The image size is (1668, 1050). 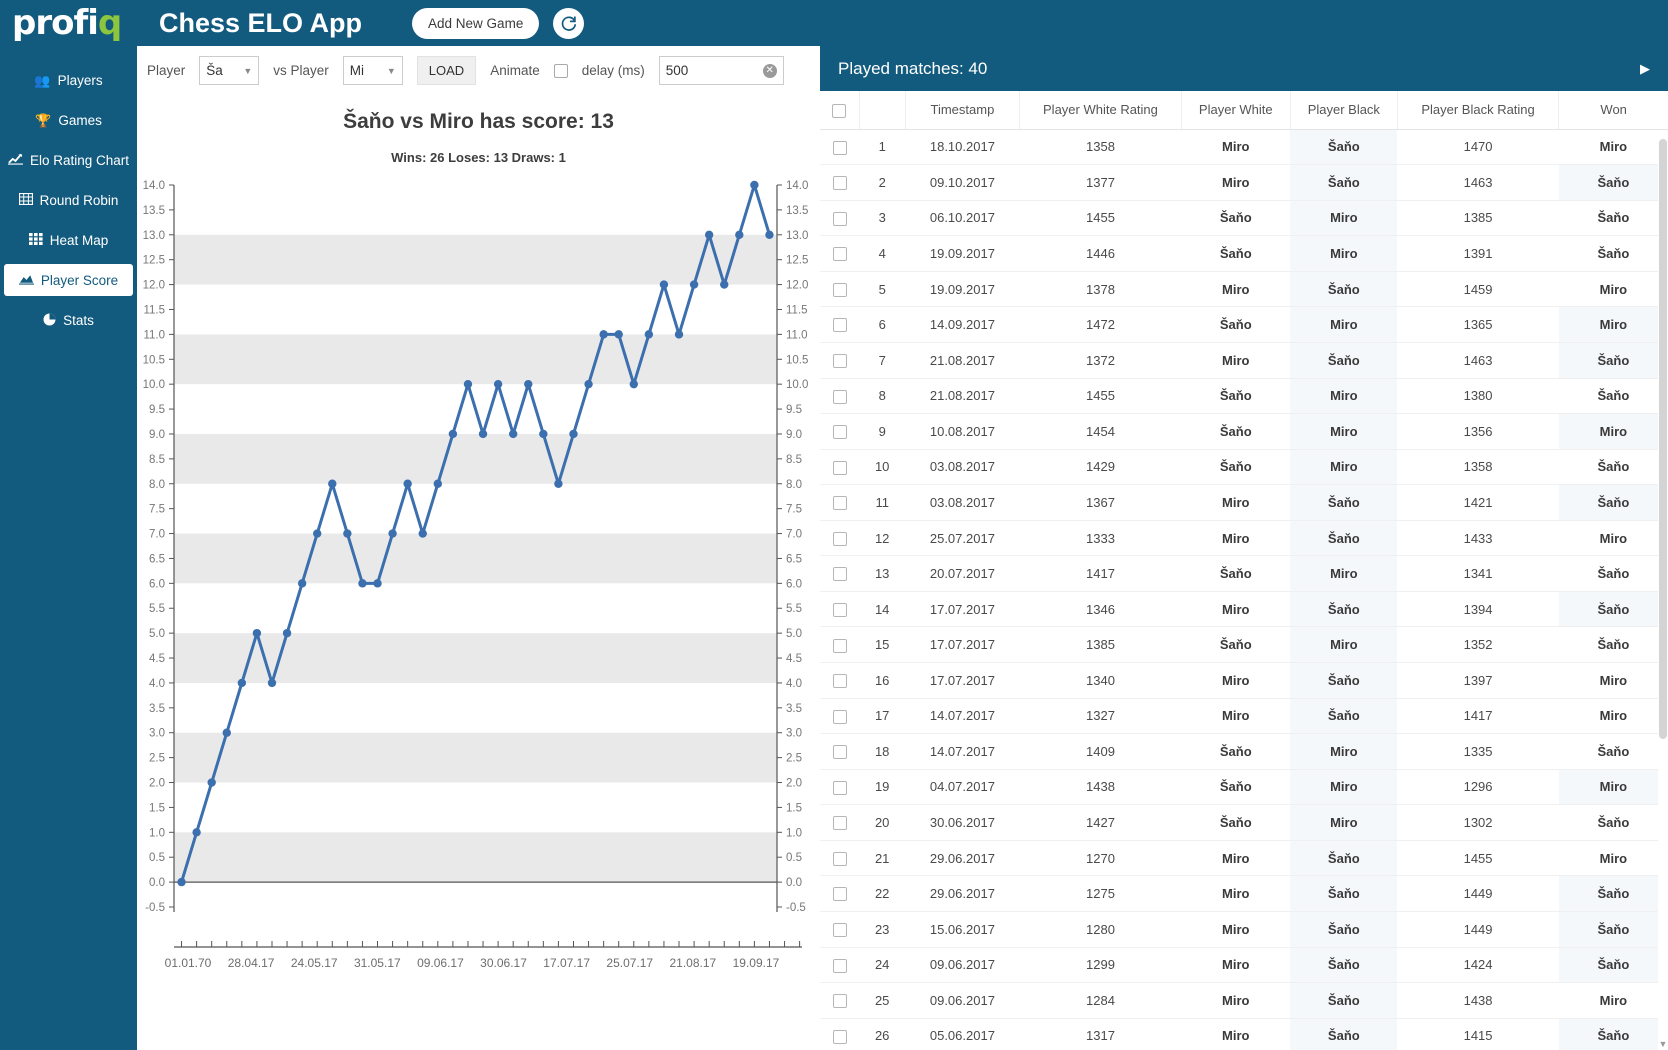 I want to click on table-row: 26 05.06.2017 1317 Miro Šaňo 1415 Šaňo, so click(x=1244, y=1034).